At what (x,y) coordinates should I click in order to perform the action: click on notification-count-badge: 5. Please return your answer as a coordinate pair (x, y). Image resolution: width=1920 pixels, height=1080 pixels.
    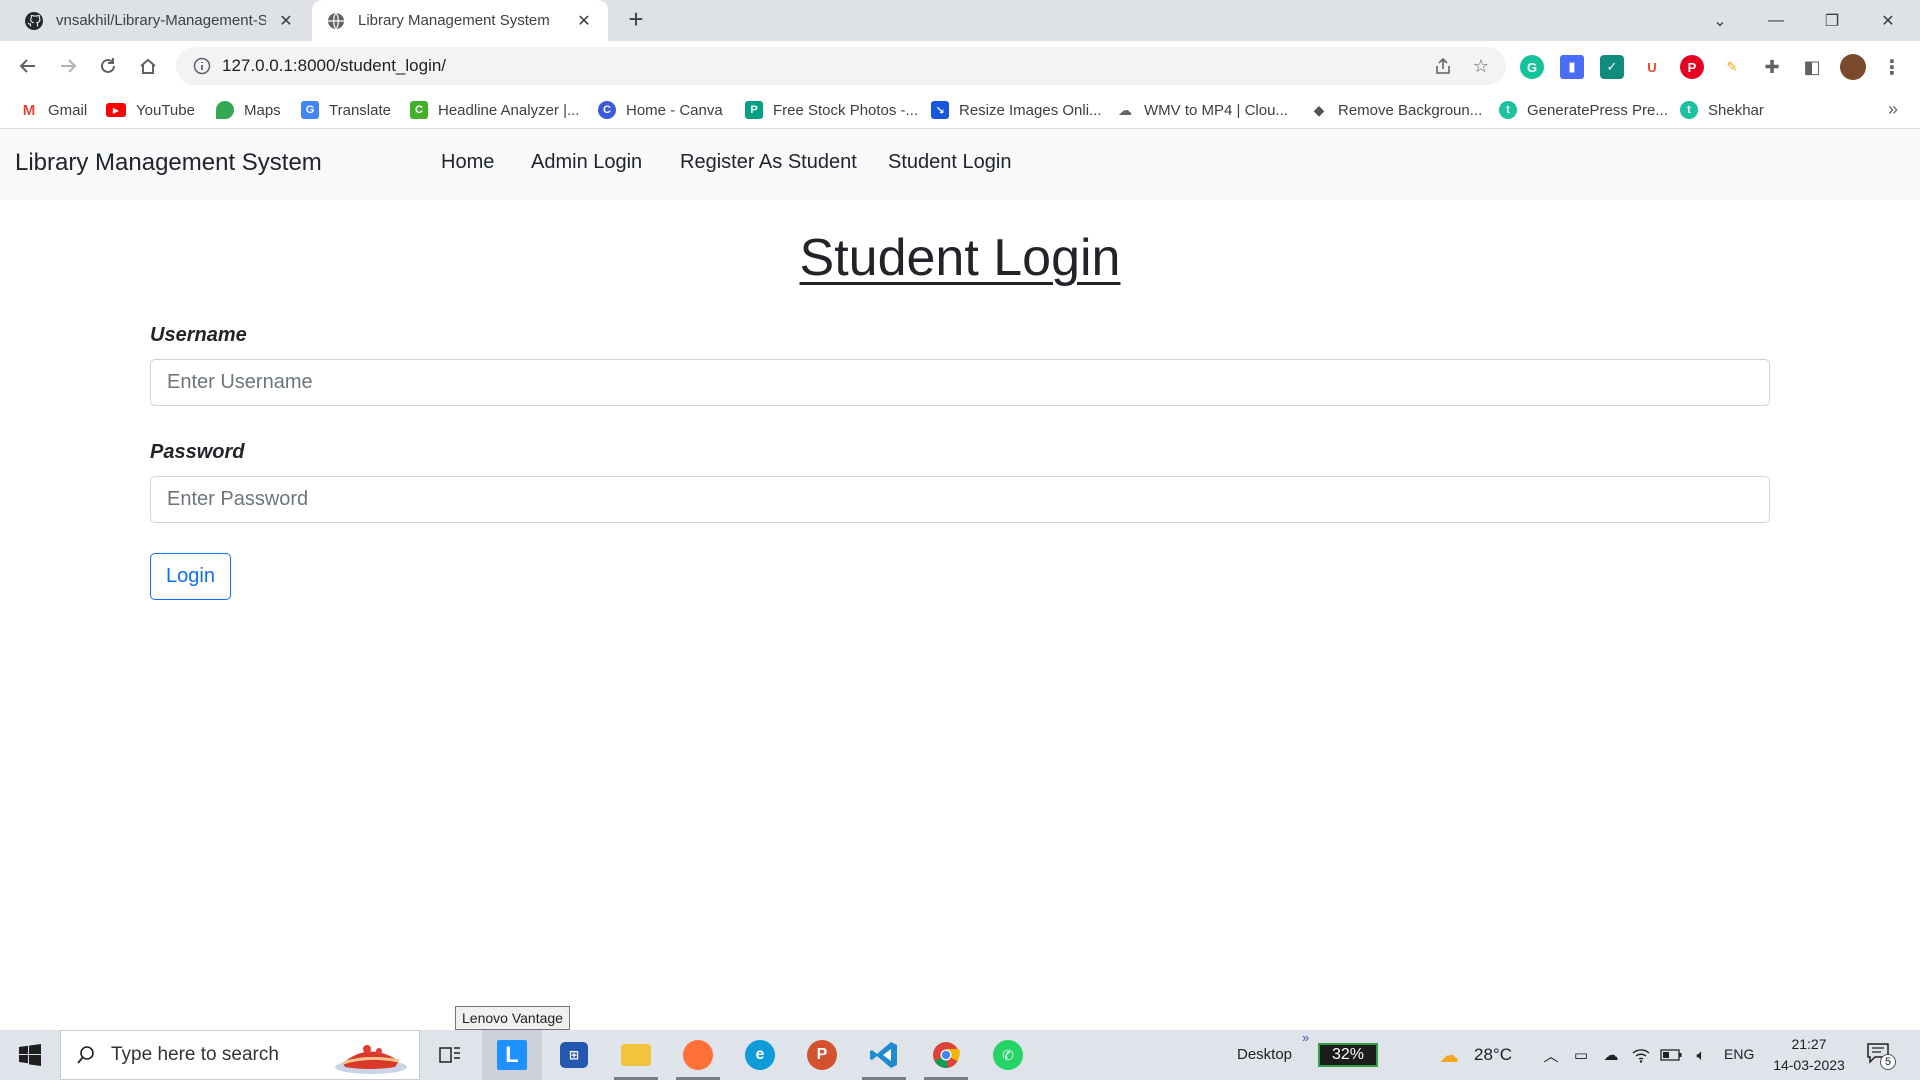
    Looking at the image, I should click on (1888, 1062).